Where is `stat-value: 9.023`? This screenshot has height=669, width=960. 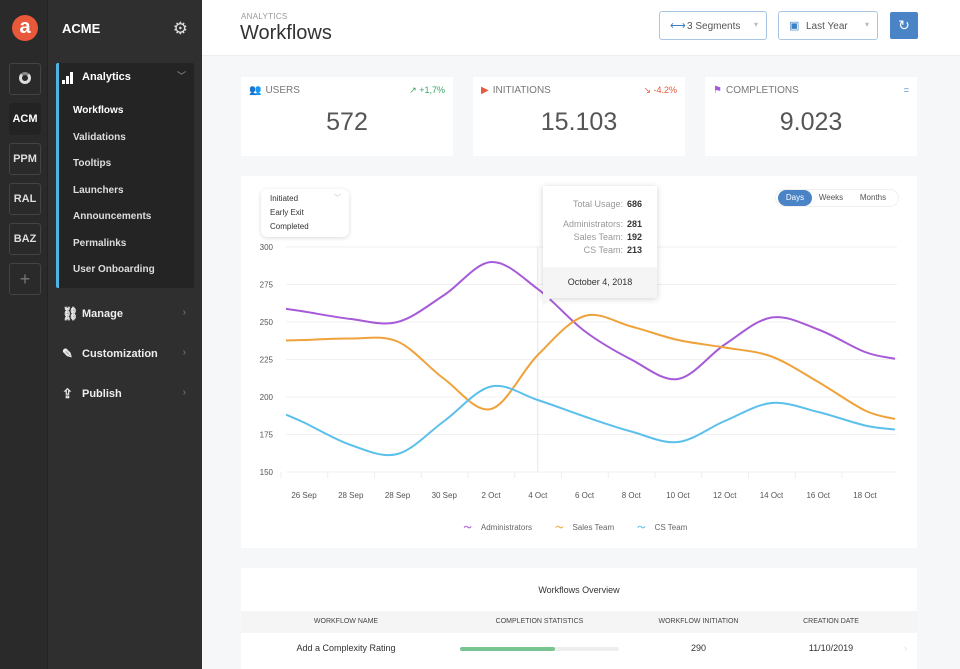 stat-value: 9.023 is located at coordinates (811, 122).